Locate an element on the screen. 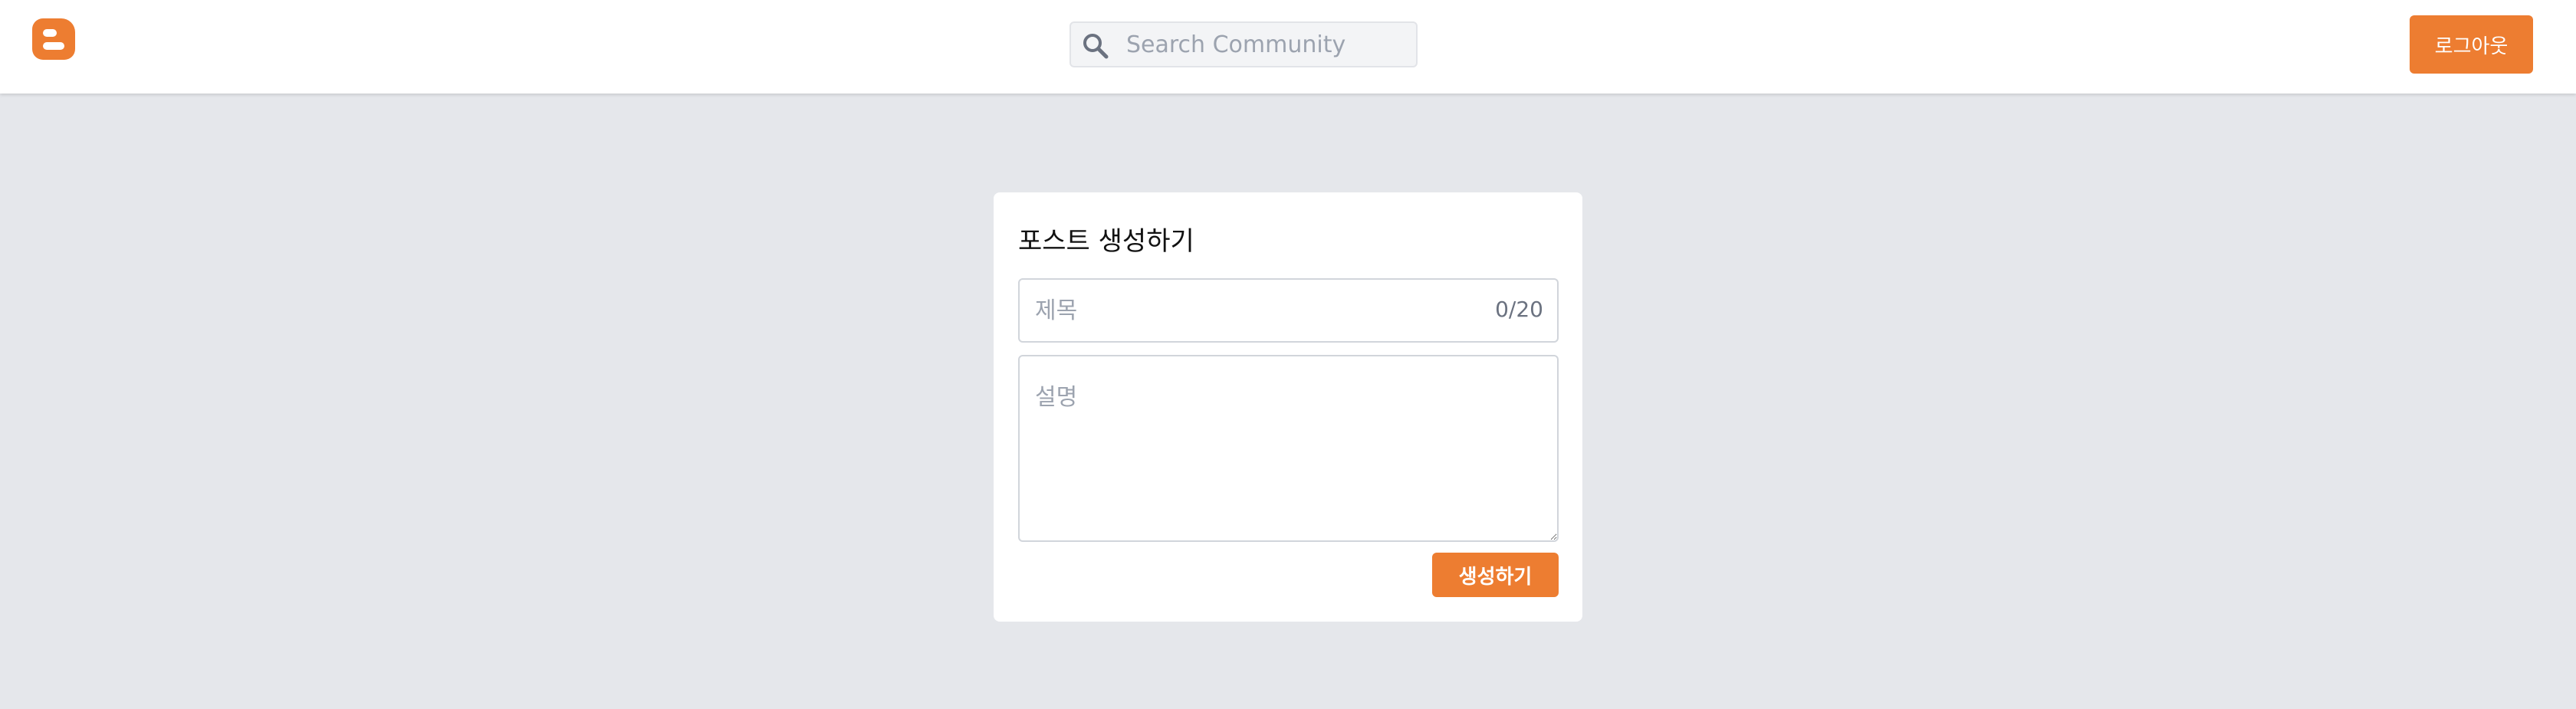  title-char-counter: 0/20 is located at coordinates (1519, 310).